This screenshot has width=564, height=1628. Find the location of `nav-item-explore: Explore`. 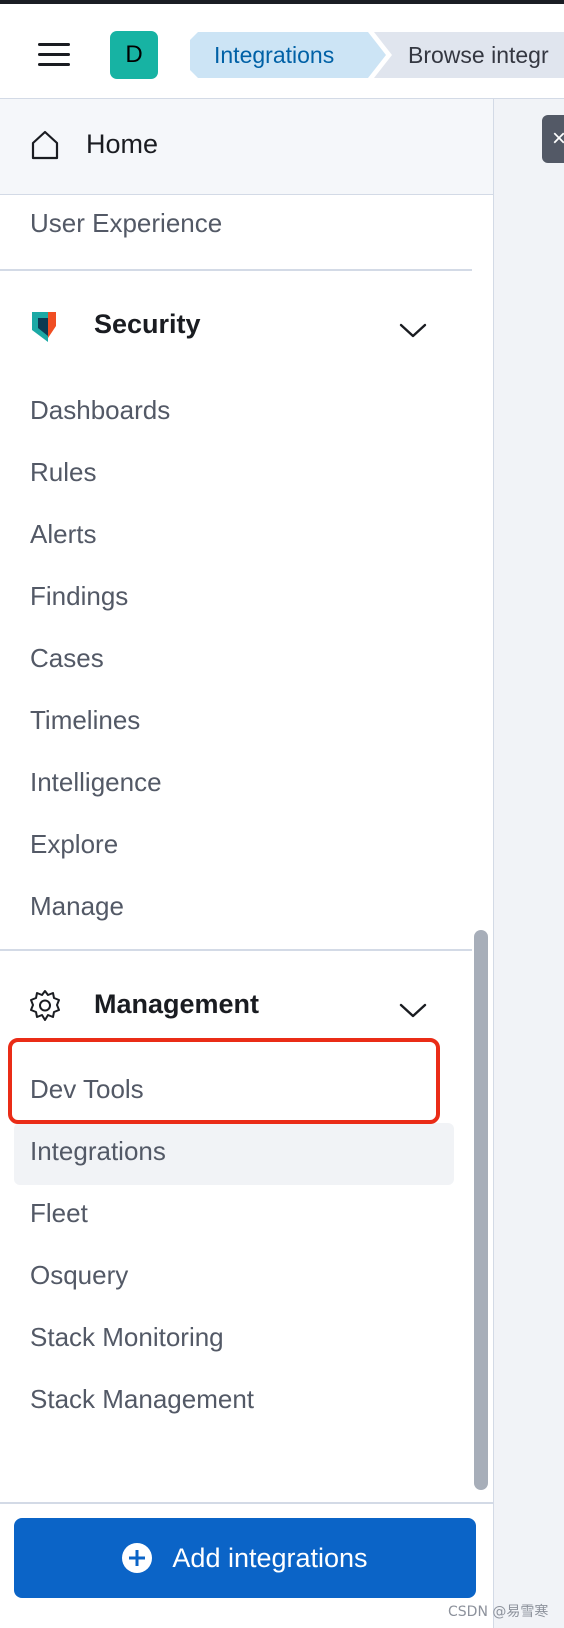

nav-item-explore: Explore is located at coordinates (74, 844).